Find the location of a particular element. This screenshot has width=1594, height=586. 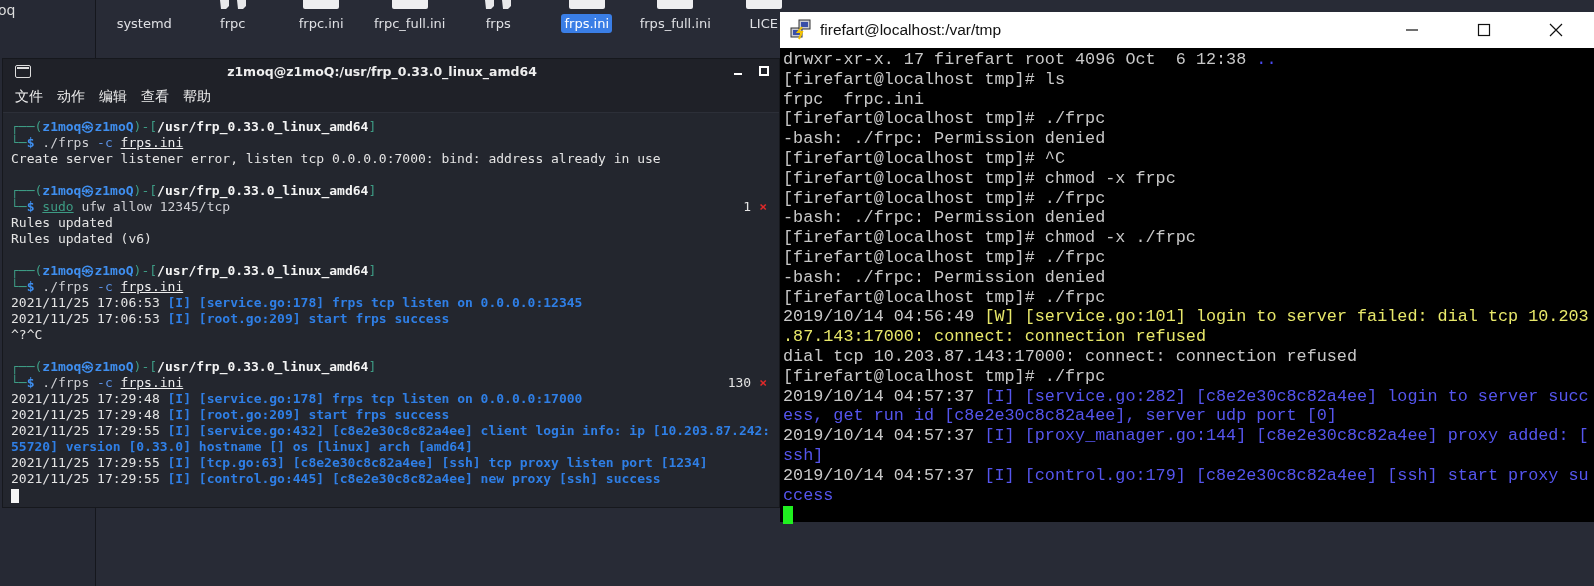

output-line: 2019/10/14 04:57:37 [I] [control.go:179] [c8e2e30c8c82a4ee] [ssh] start proxy su is located at coordinates (1186, 475).